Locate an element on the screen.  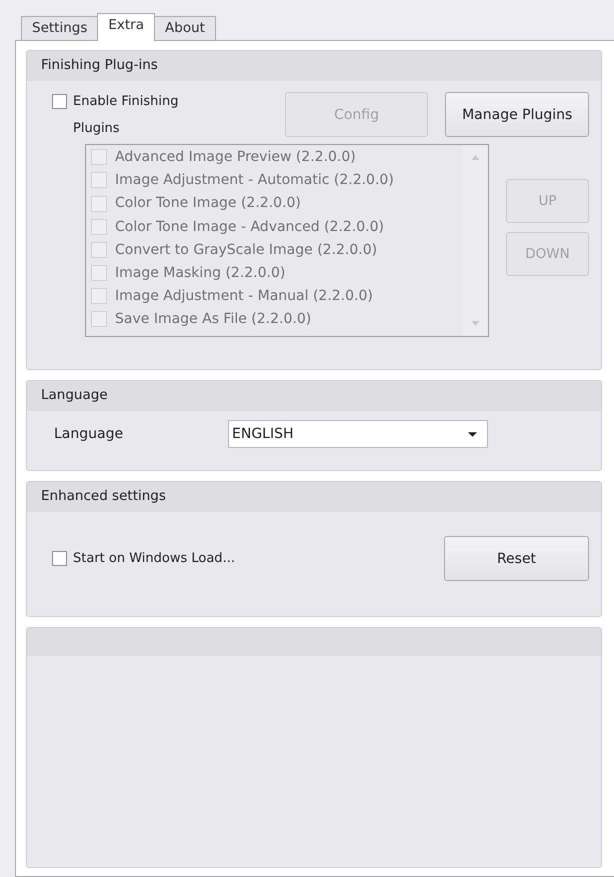
language-dropdown: ENGLISH is located at coordinates (358, 434).